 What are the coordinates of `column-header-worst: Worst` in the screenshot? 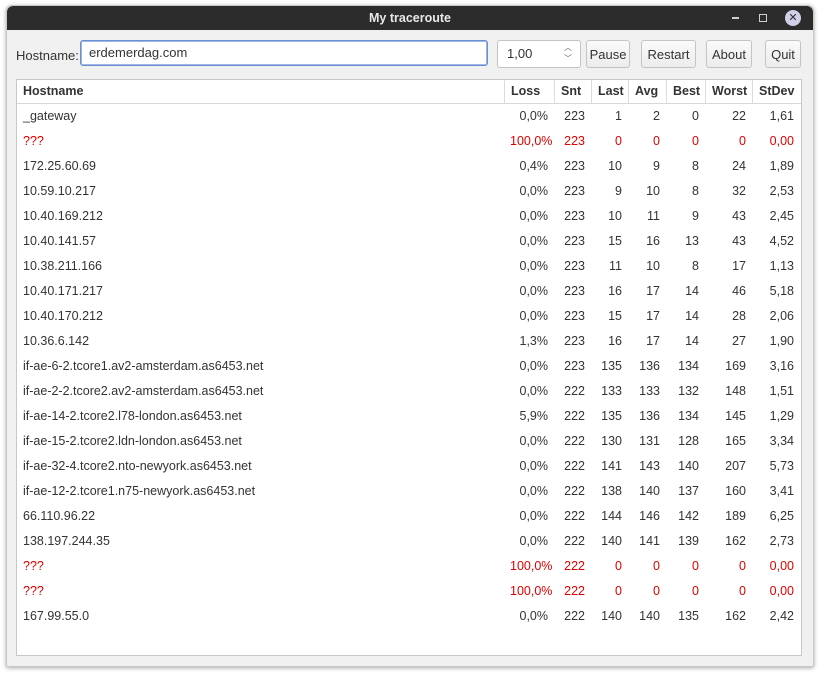 It's located at (728, 91).